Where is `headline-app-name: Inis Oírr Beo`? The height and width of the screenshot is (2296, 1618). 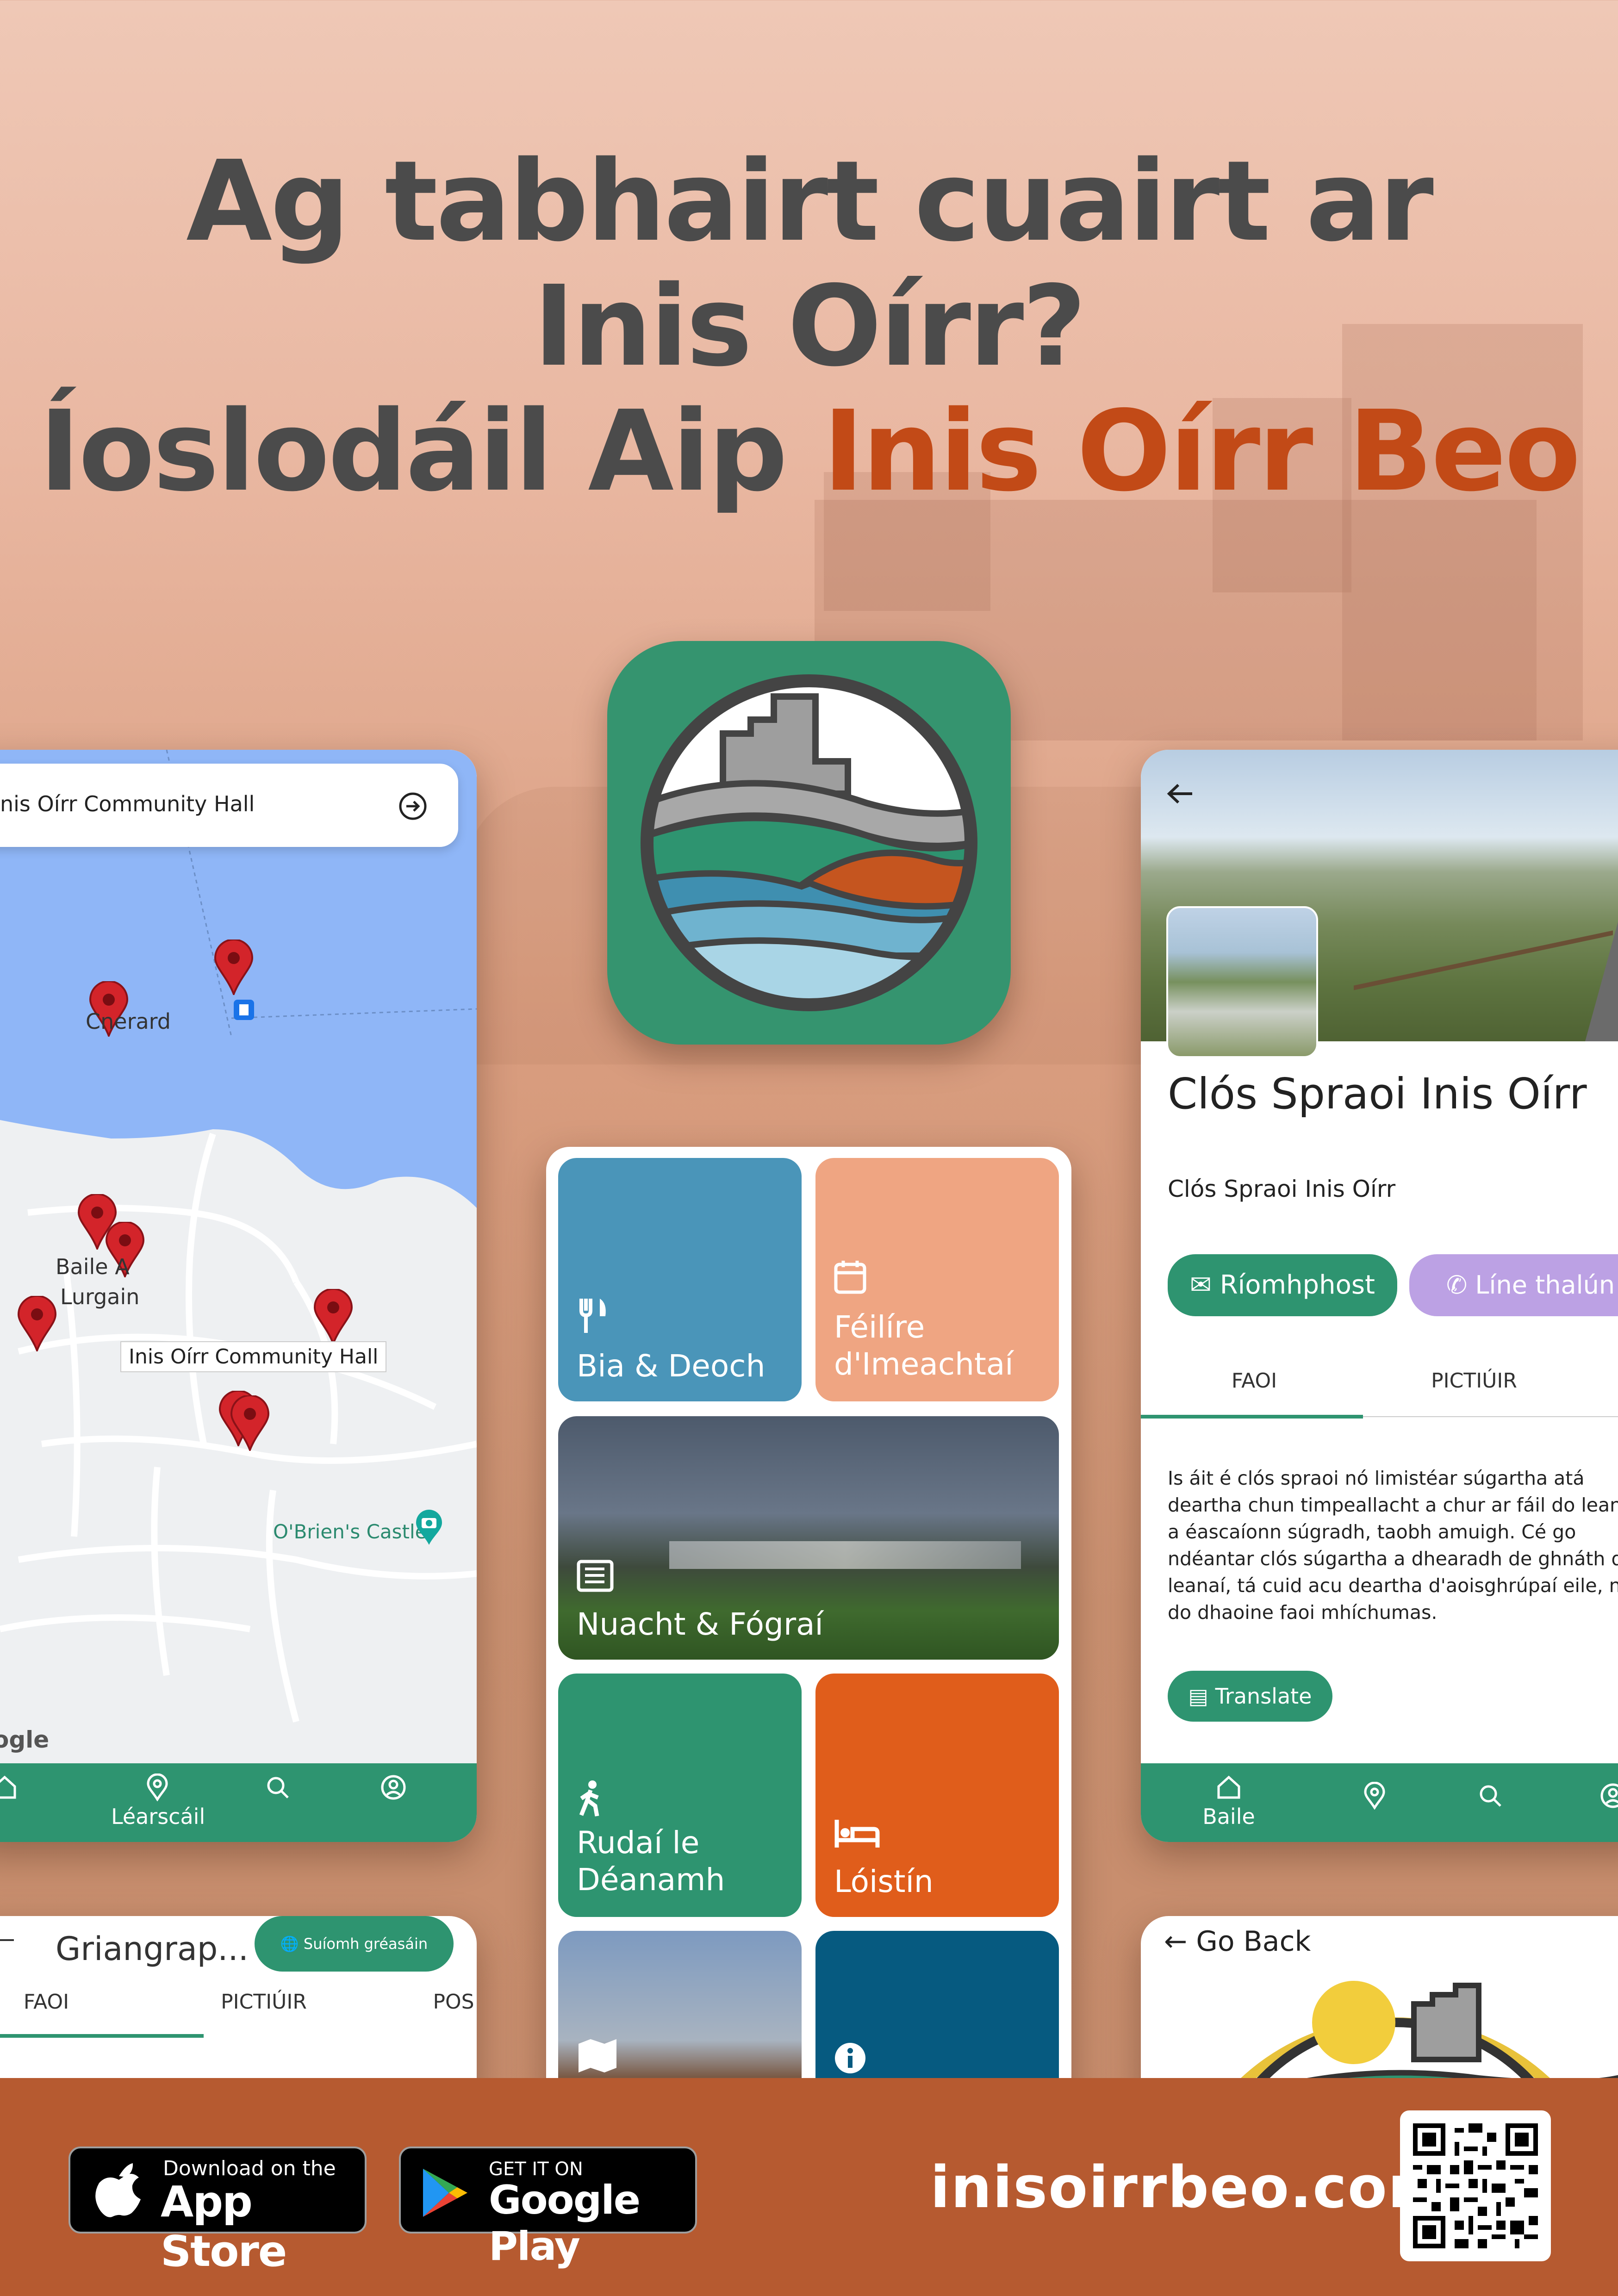 headline-app-name: Inis Oírr Beo is located at coordinates (1201, 451).